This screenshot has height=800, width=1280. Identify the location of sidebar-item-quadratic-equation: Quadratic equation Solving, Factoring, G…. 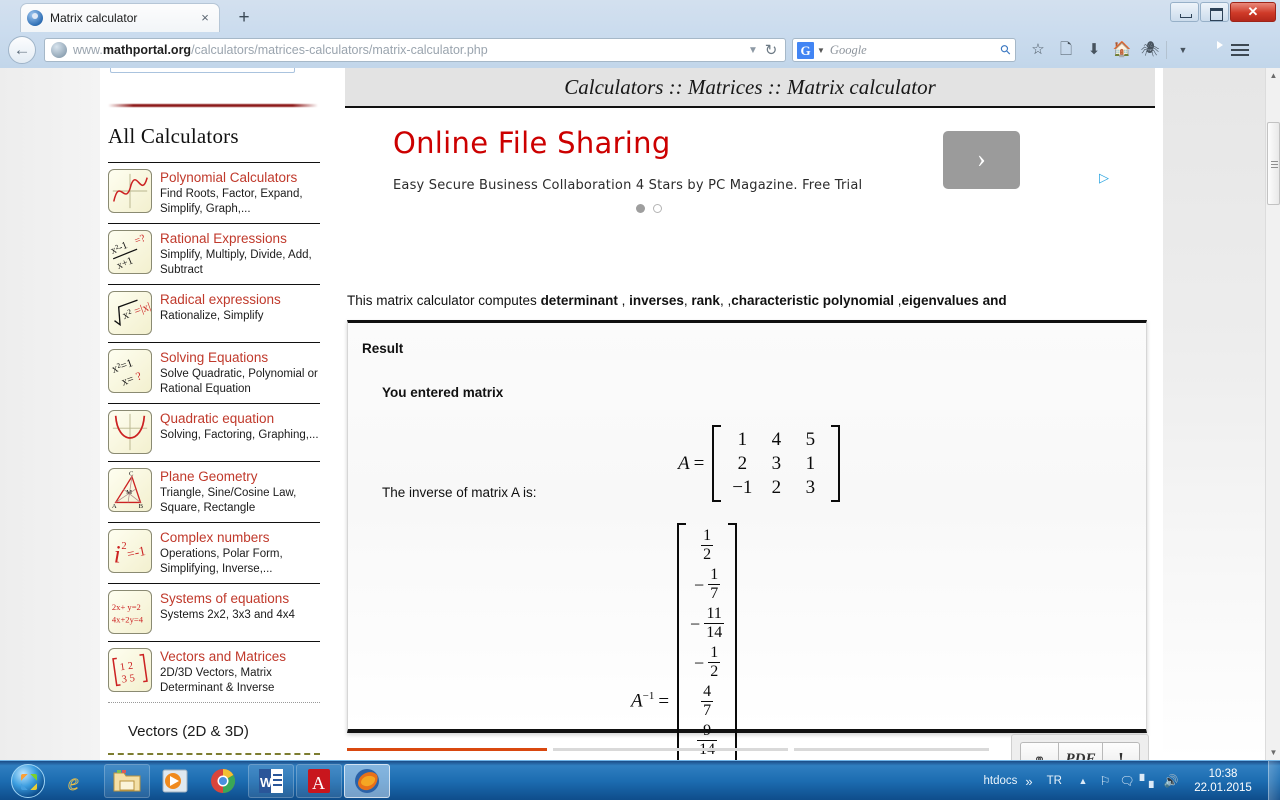
(214, 432).